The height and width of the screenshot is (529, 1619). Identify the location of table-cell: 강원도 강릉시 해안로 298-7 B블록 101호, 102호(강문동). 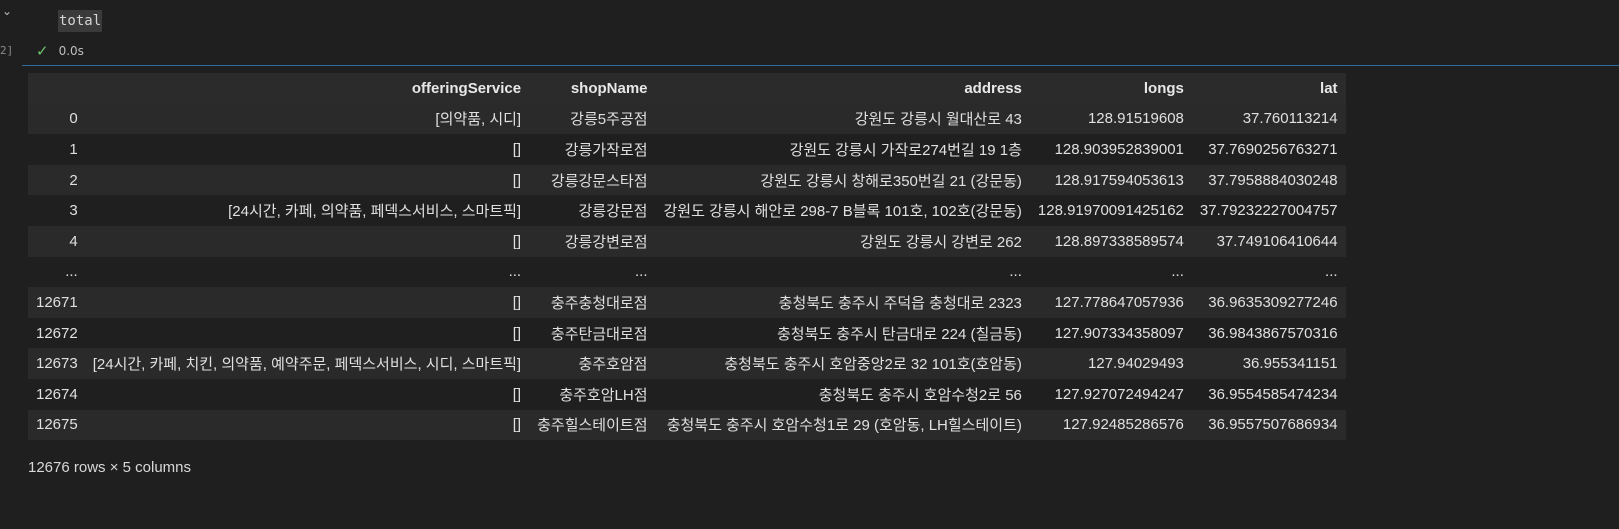
(842, 212).